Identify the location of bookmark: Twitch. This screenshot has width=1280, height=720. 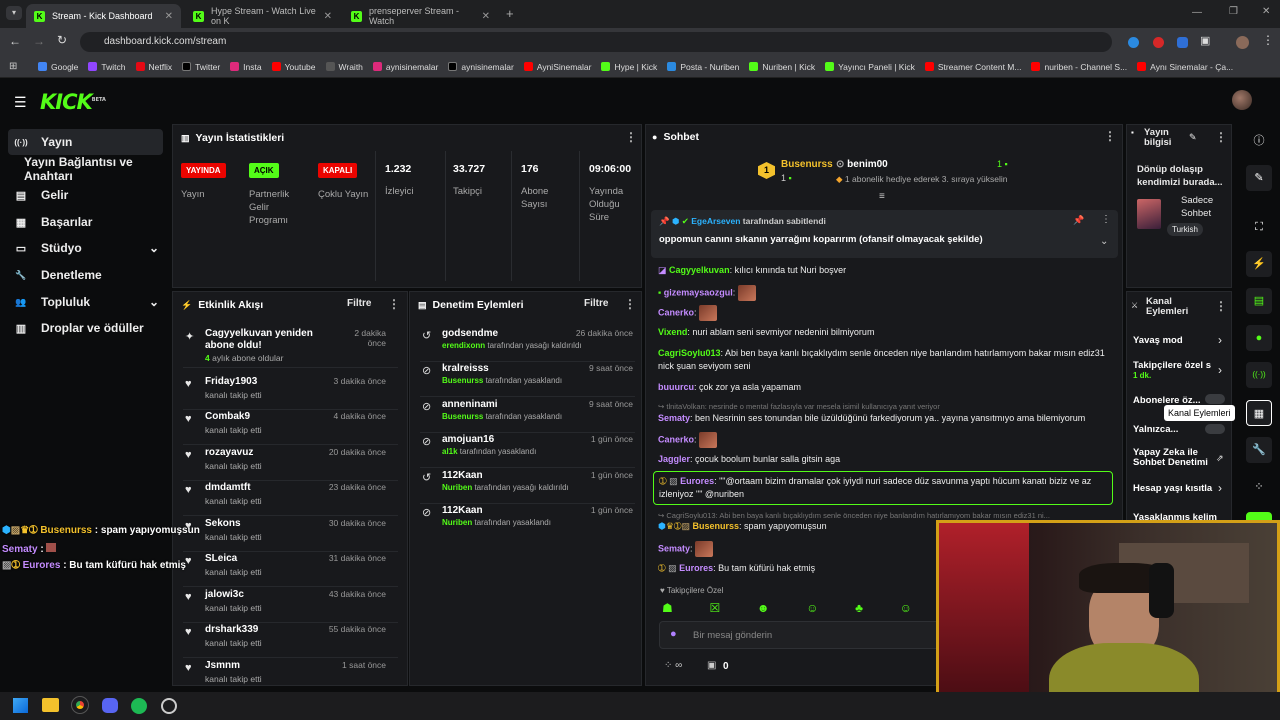
(107, 67).